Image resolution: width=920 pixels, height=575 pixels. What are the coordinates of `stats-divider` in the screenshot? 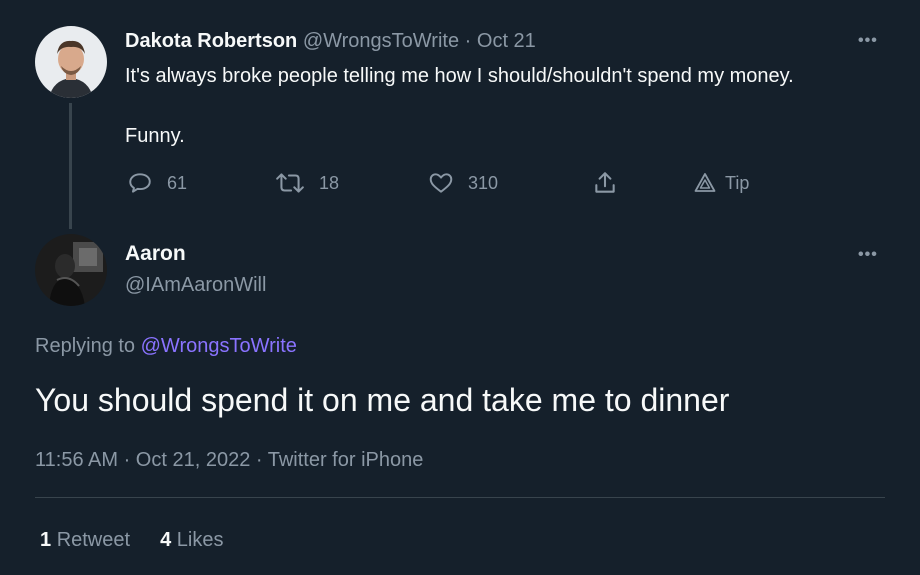 It's located at (460, 497).